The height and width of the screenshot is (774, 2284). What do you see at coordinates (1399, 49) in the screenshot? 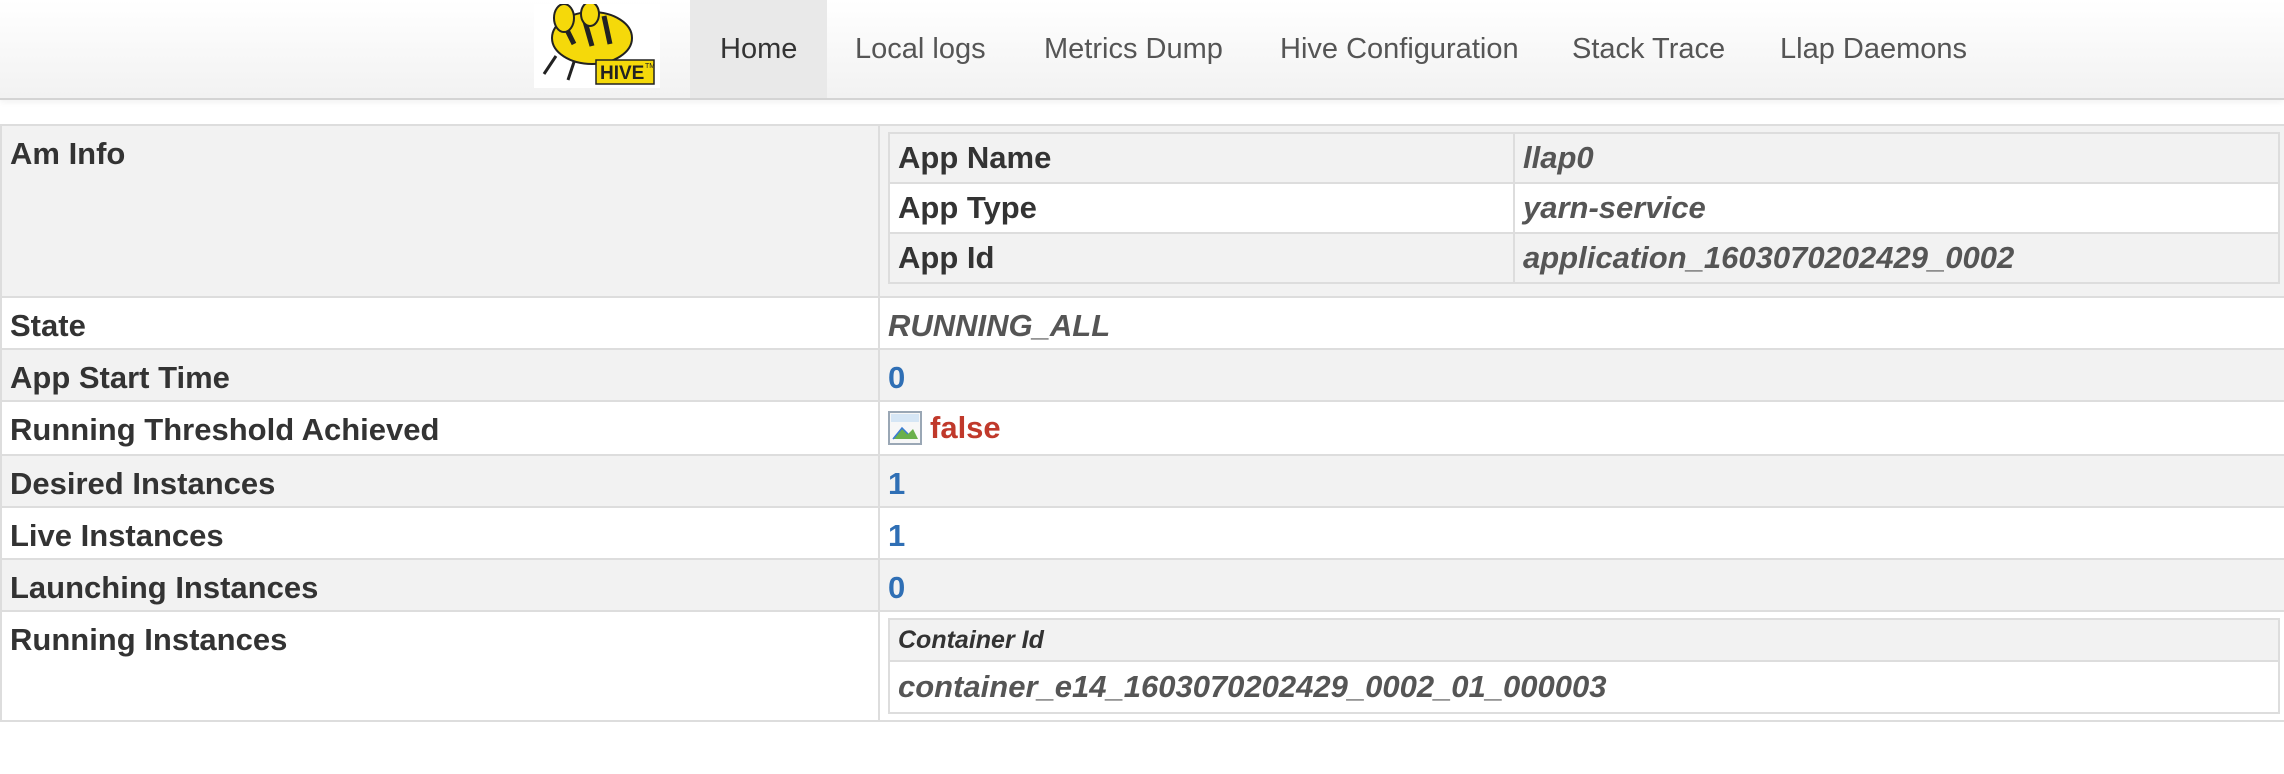
I see `nav-hive-configuration: Hive Configuration` at bounding box center [1399, 49].